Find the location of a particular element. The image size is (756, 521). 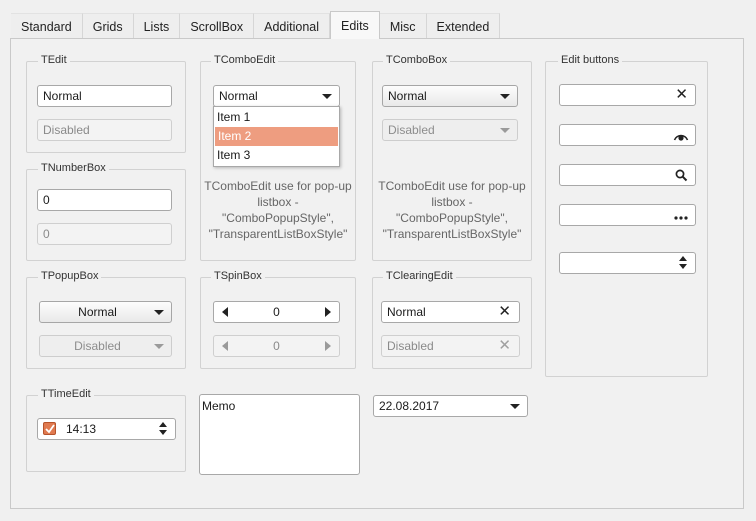

ttimeedit-checkbox is located at coordinates (49, 428).